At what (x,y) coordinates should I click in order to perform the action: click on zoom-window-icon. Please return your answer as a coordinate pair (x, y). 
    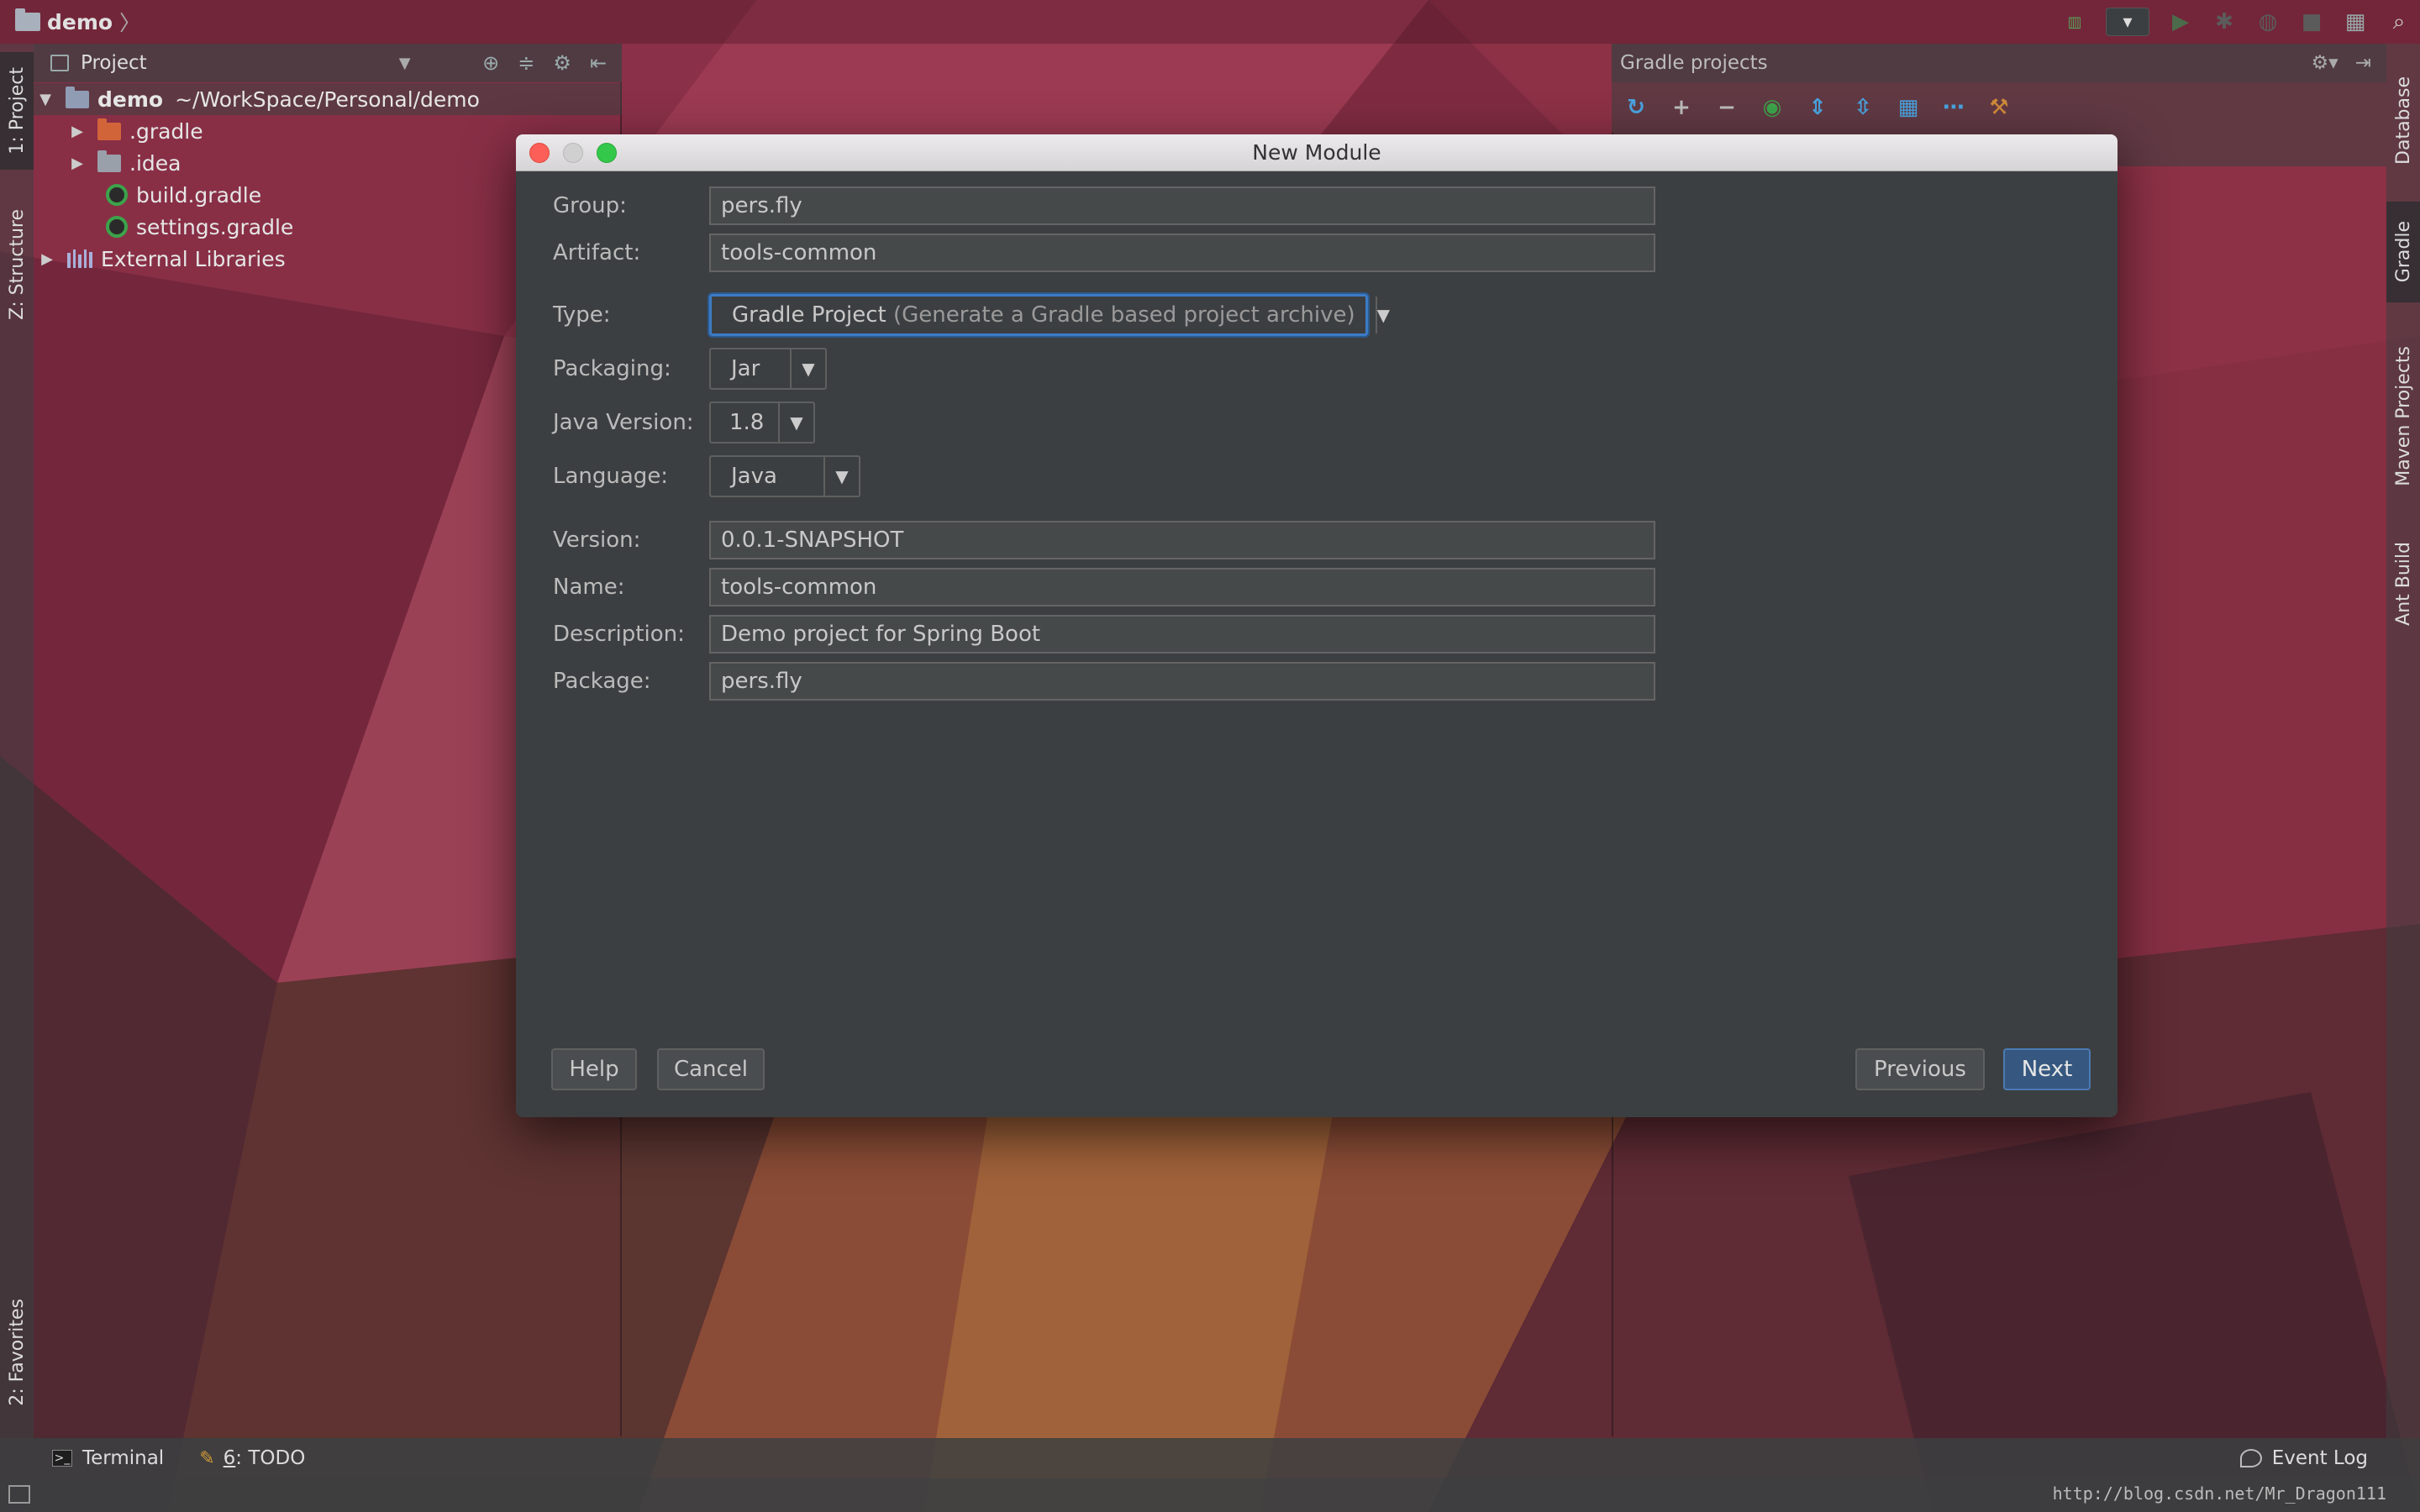
    Looking at the image, I should click on (607, 153).